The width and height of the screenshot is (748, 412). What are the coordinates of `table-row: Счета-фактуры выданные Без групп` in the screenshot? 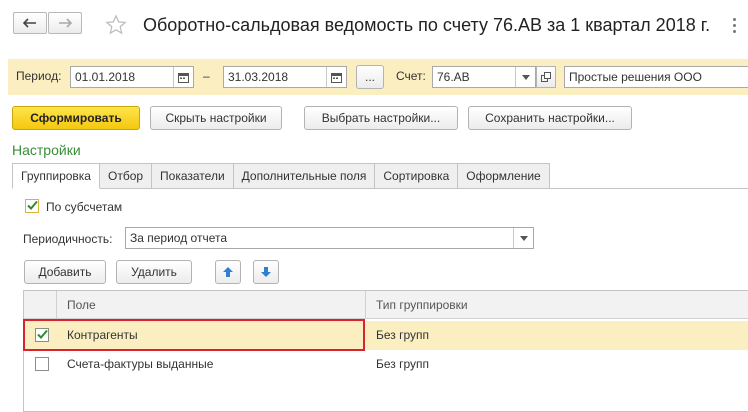 It's located at (386, 364).